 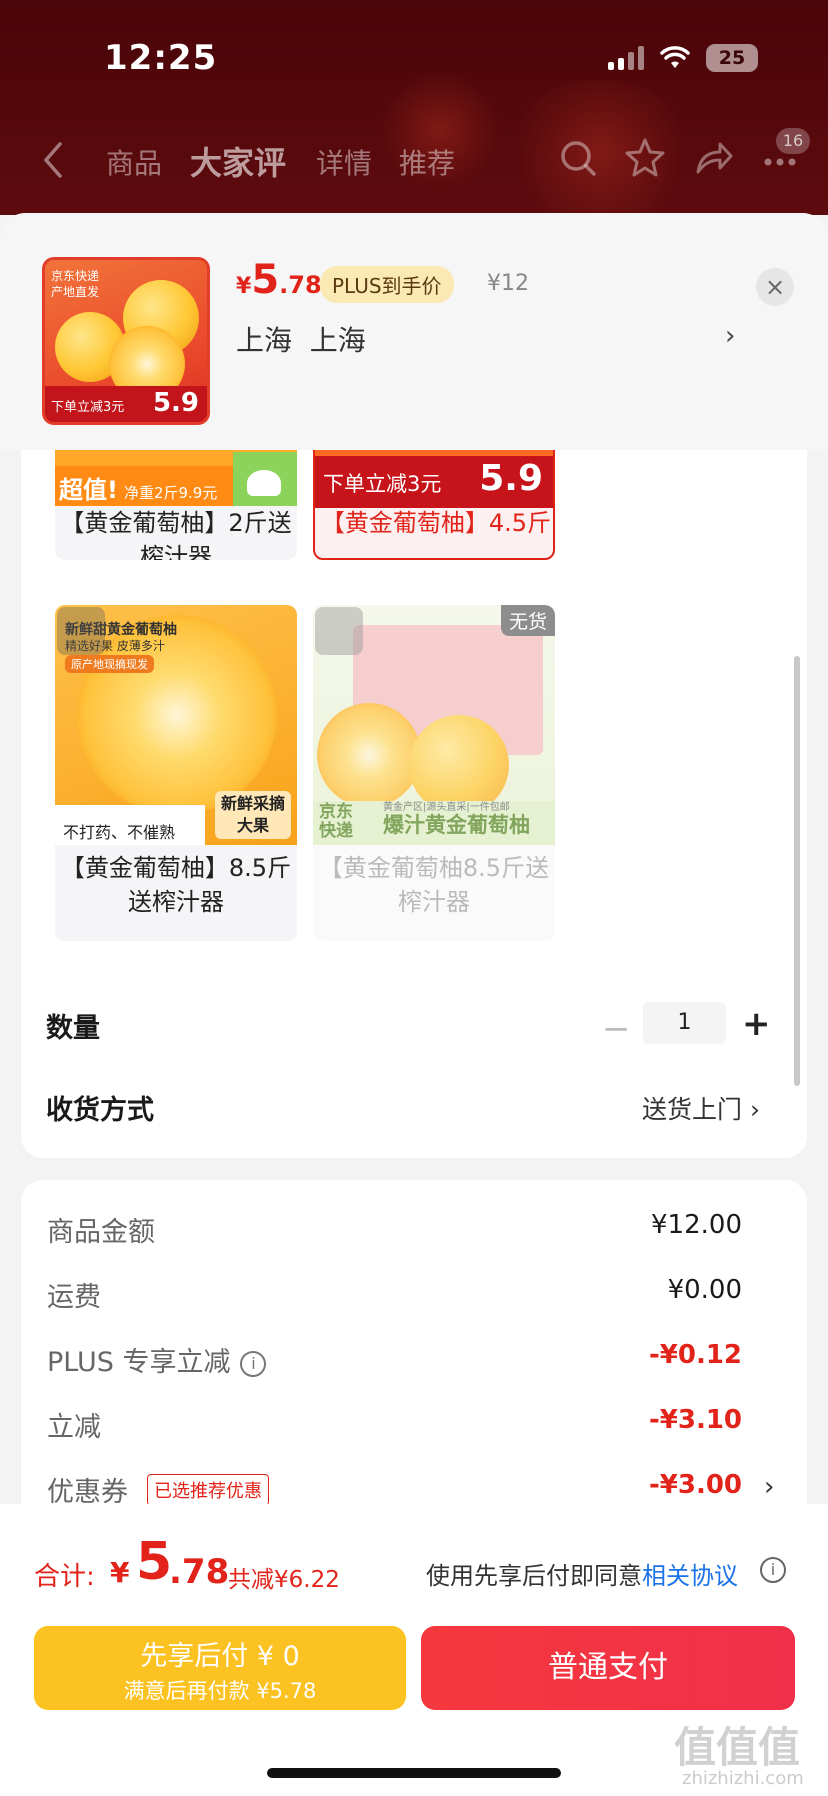 What do you see at coordinates (645, 158) in the screenshot?
I see `star-icon` at bounding box center [645, 158].